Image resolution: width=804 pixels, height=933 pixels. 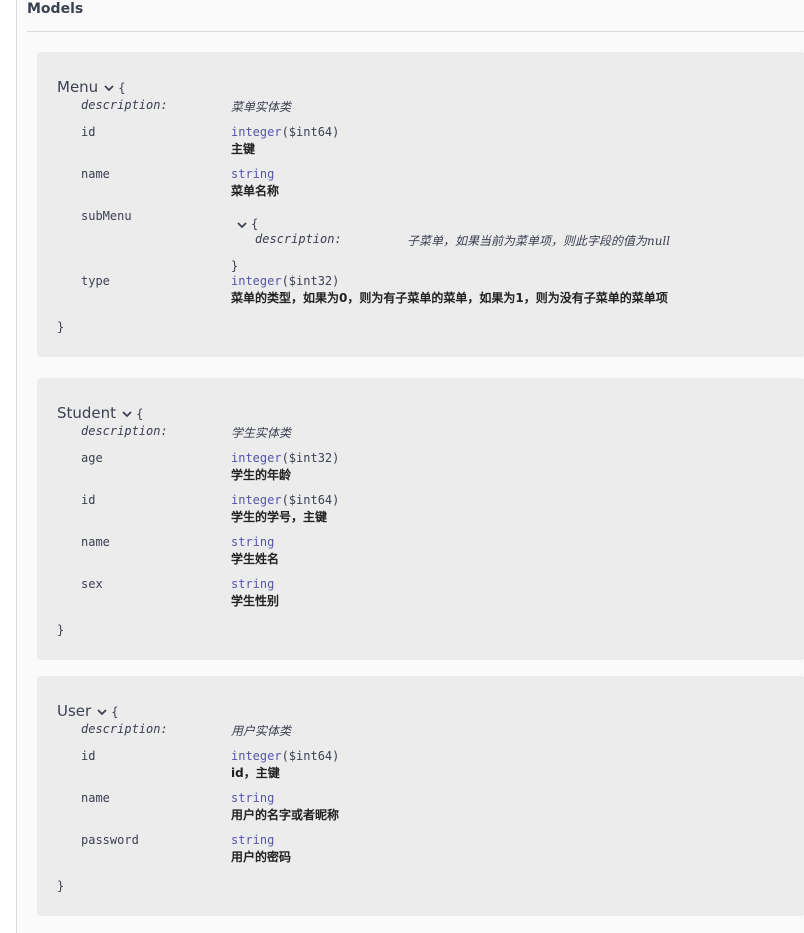 What do you see at coordinates (78, 87) in the screenshot?
I see `model-name: Menu` at bounding box center [78, 87].